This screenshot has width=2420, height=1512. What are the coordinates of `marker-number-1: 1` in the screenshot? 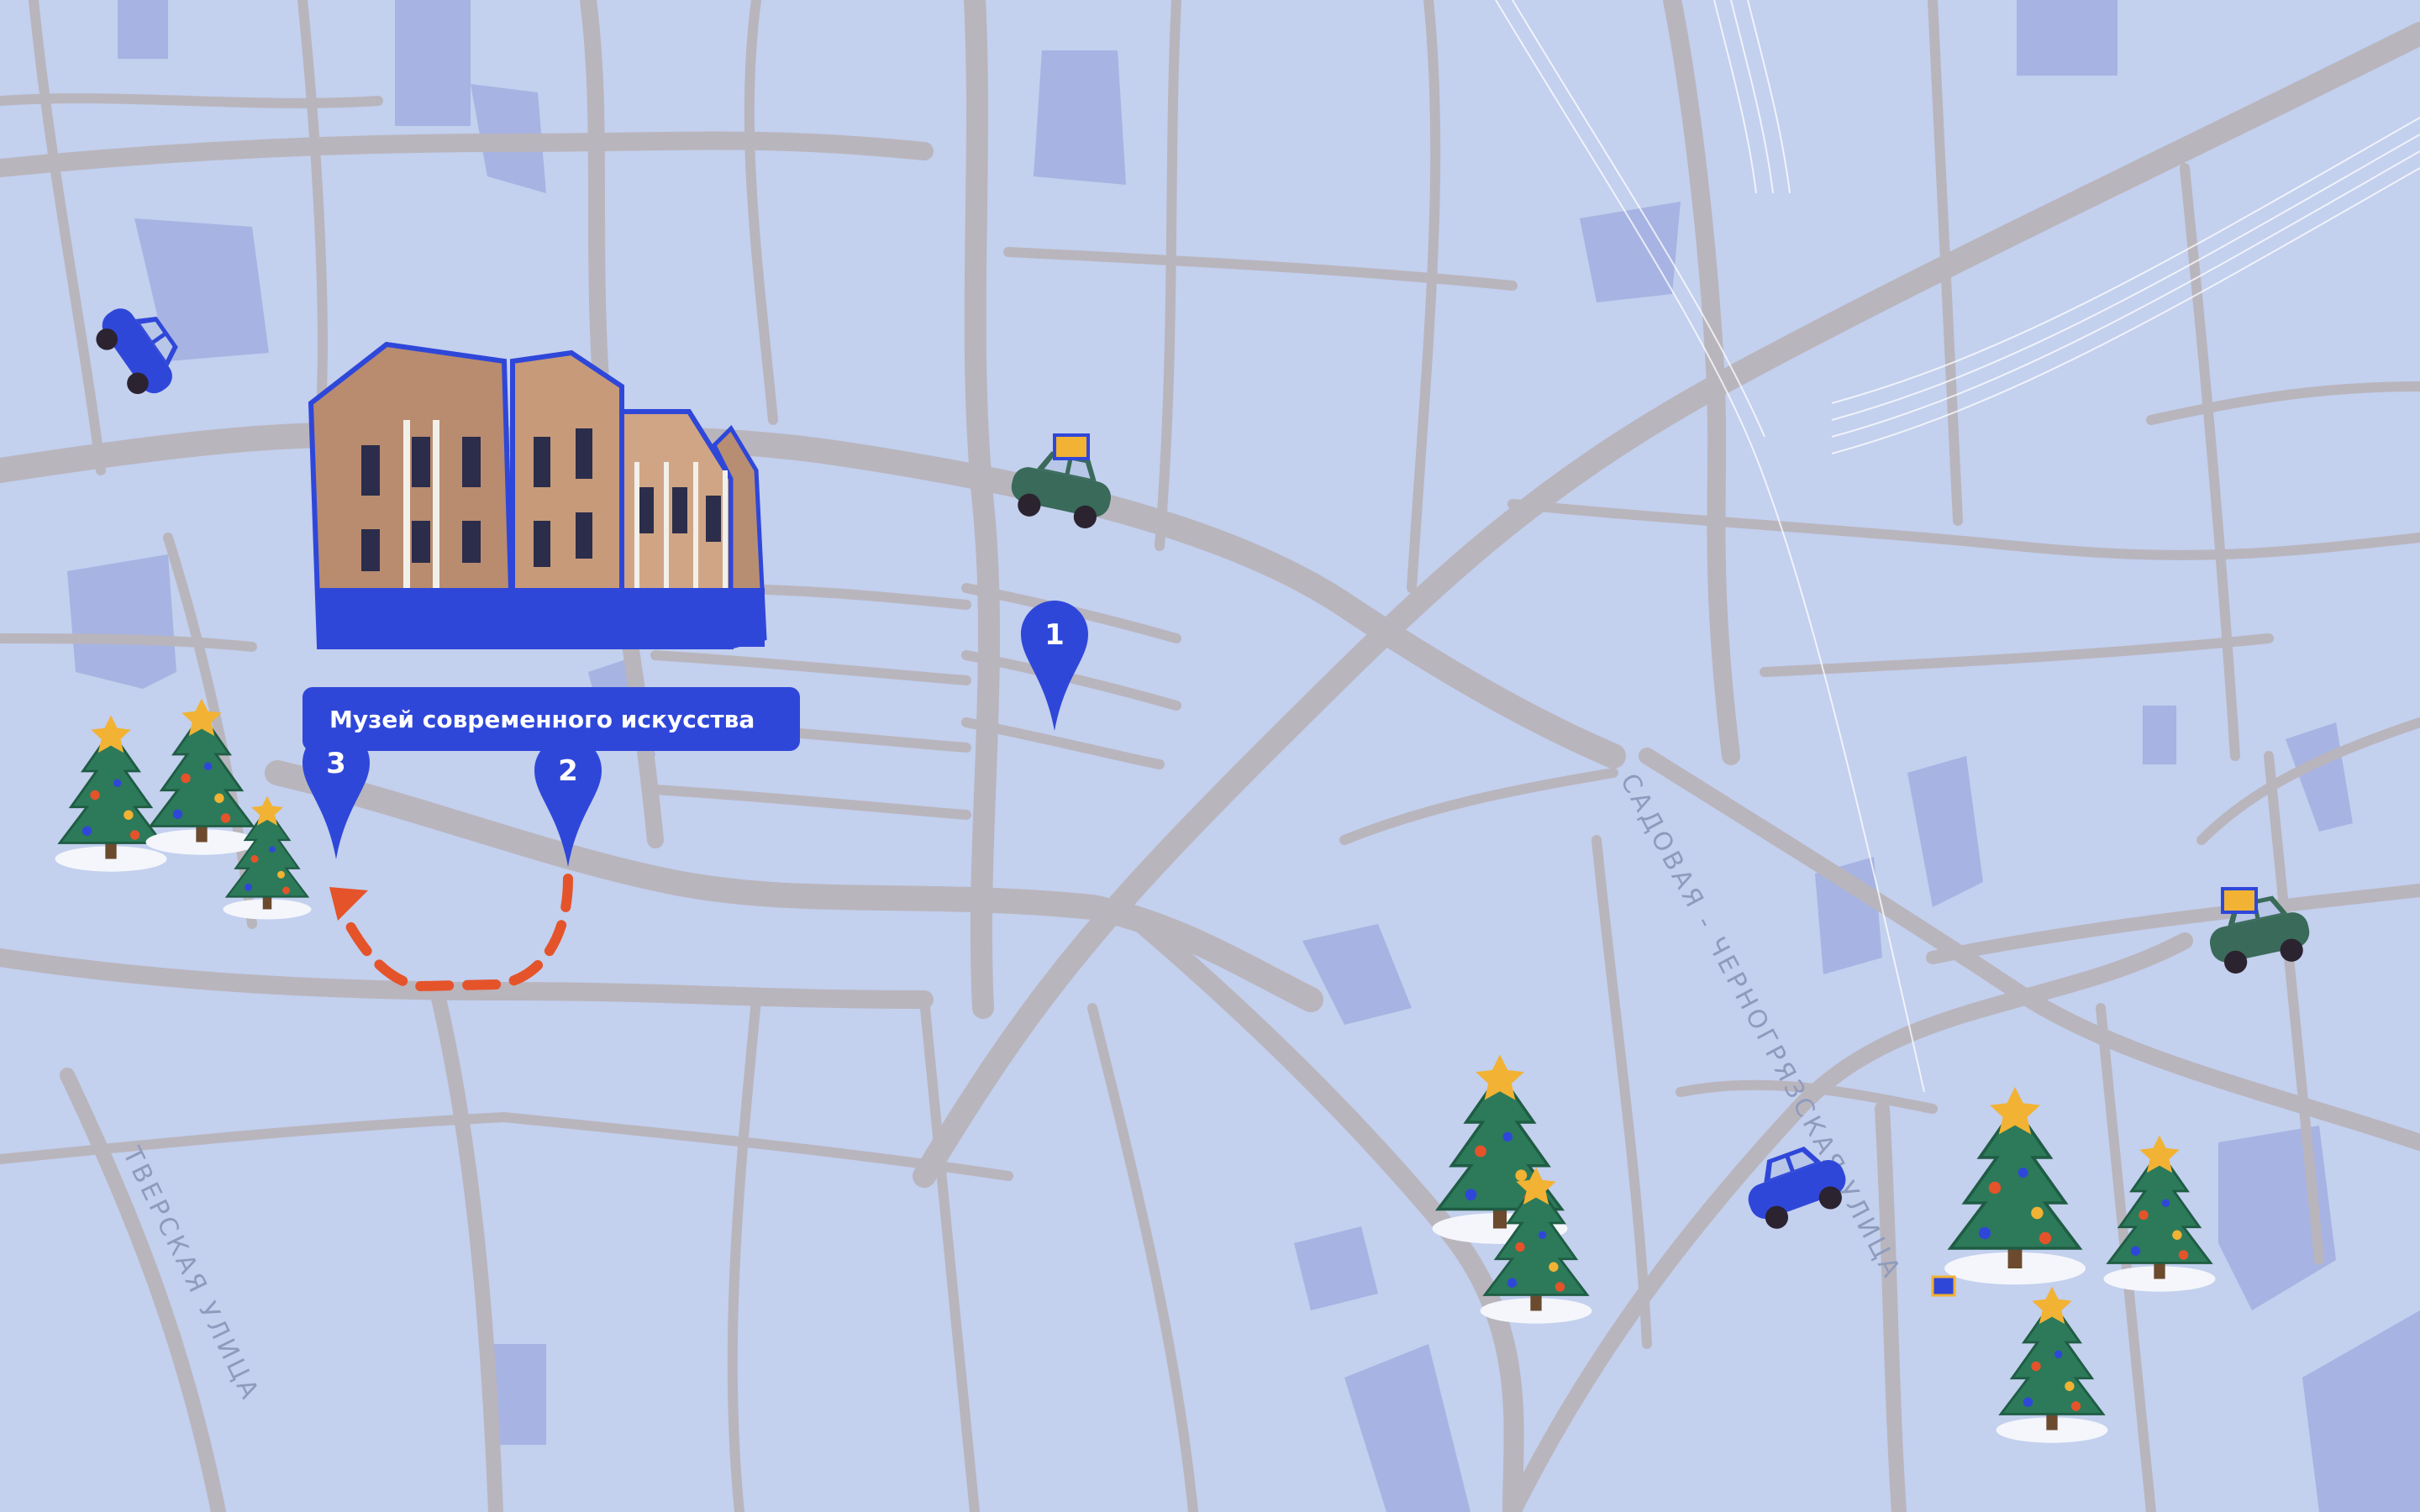 It's located at (1054, 635).